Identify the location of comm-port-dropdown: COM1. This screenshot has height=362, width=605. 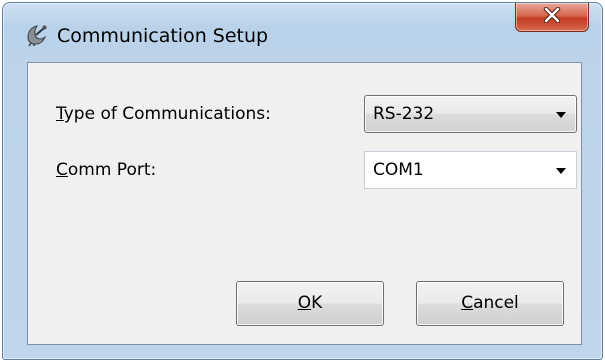
(470, 170).